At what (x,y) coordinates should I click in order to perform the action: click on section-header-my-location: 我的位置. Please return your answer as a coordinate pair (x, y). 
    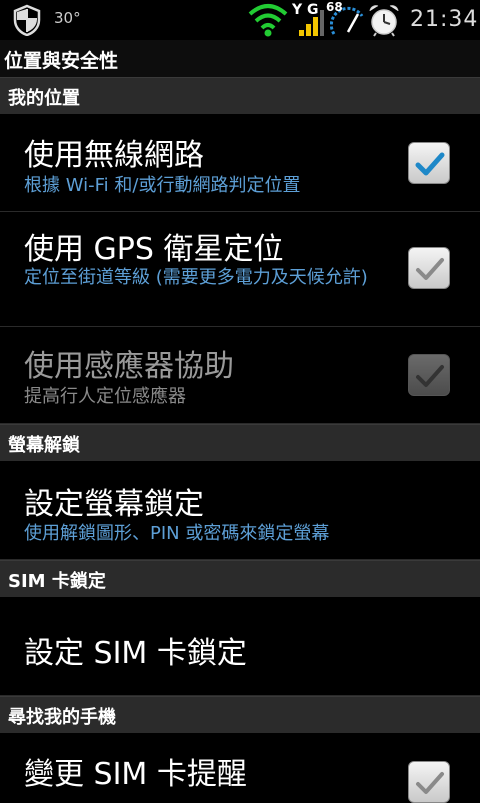
    Looking at the image, I should click on (240, 96).